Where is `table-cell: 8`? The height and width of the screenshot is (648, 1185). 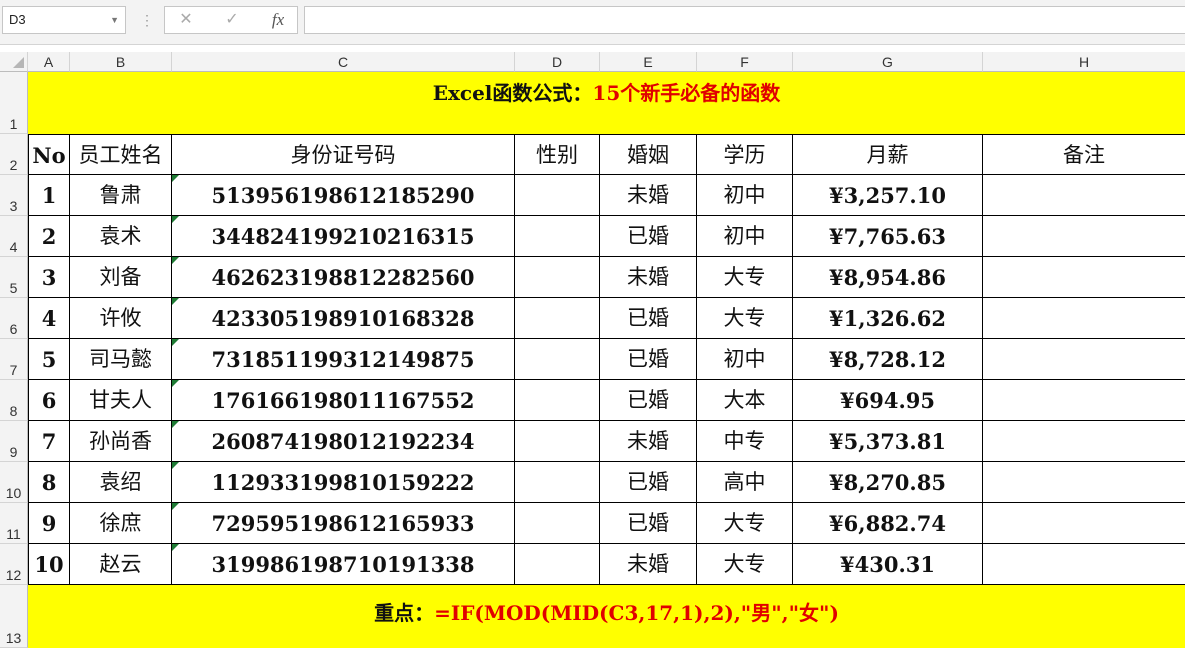
table-cell: 8 is located at coordinates (49, 482).